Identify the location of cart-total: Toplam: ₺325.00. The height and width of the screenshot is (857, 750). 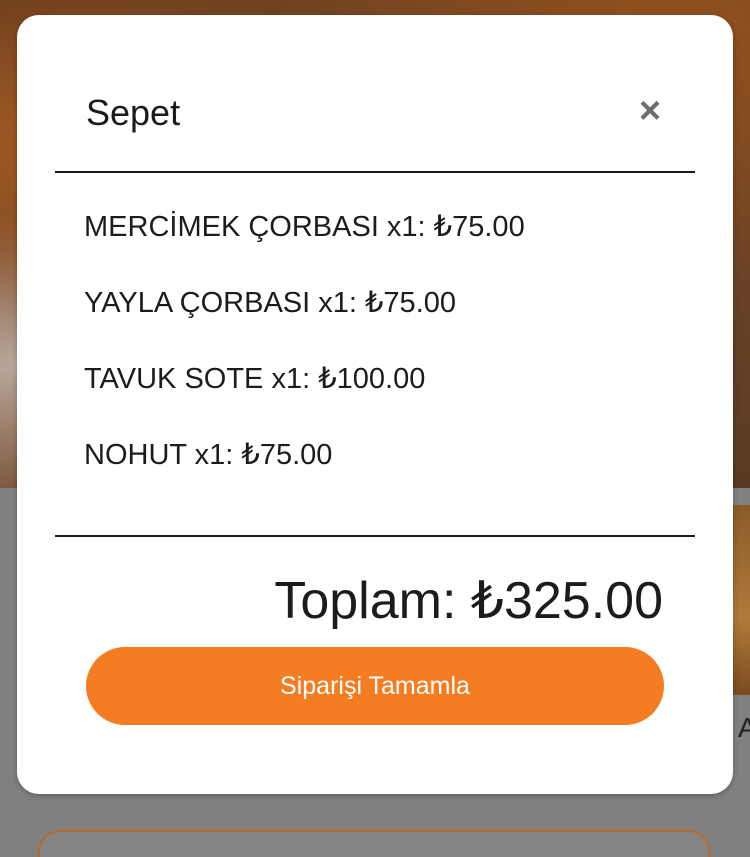
(468, 601).